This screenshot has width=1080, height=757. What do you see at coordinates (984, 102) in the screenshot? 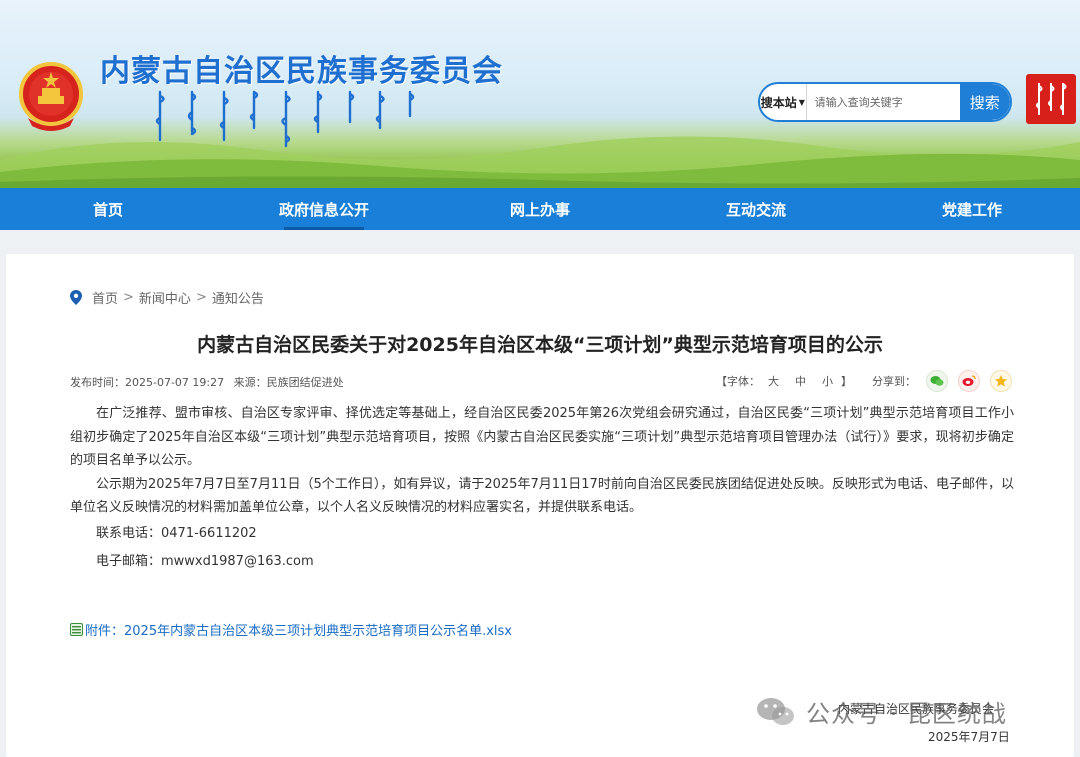
I see `search-button: 搜索` at bounding box center [984, 102].